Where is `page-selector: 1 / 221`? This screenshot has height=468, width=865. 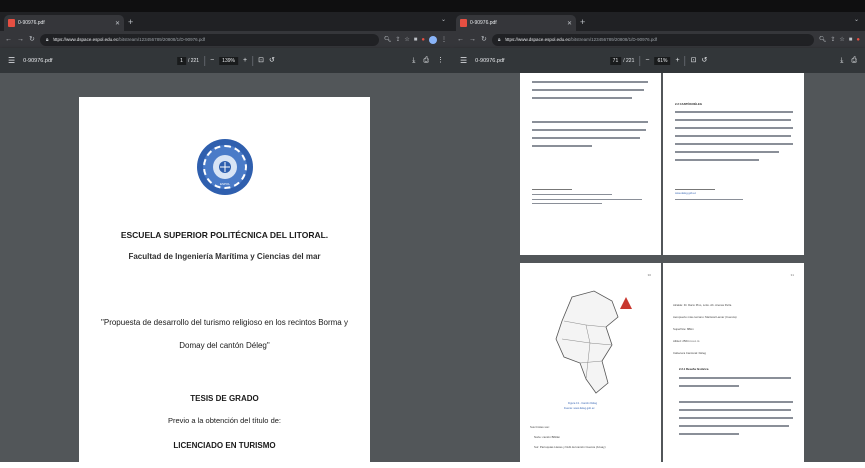 page-selector: 1 / 221 is located at coordinates (188, 60).